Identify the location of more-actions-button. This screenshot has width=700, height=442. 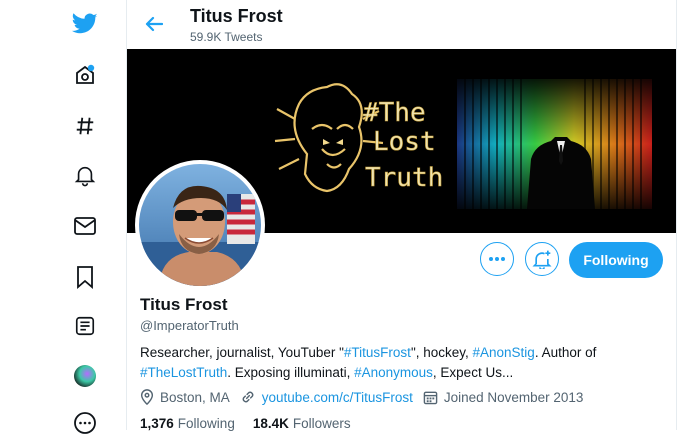
(497, 259).